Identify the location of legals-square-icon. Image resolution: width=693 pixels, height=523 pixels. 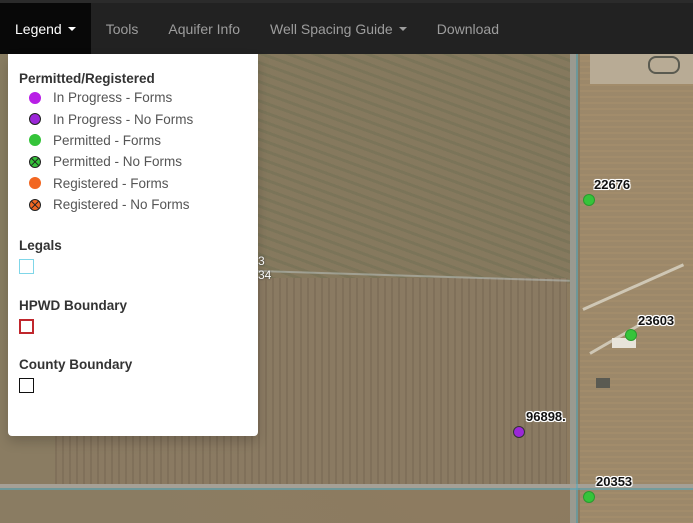
(26, 267).